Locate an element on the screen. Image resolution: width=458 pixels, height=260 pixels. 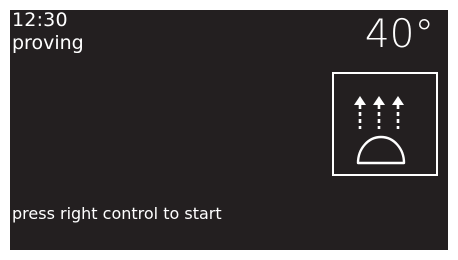
start-prompt: press right control to start is located at coordinates (117, 213).